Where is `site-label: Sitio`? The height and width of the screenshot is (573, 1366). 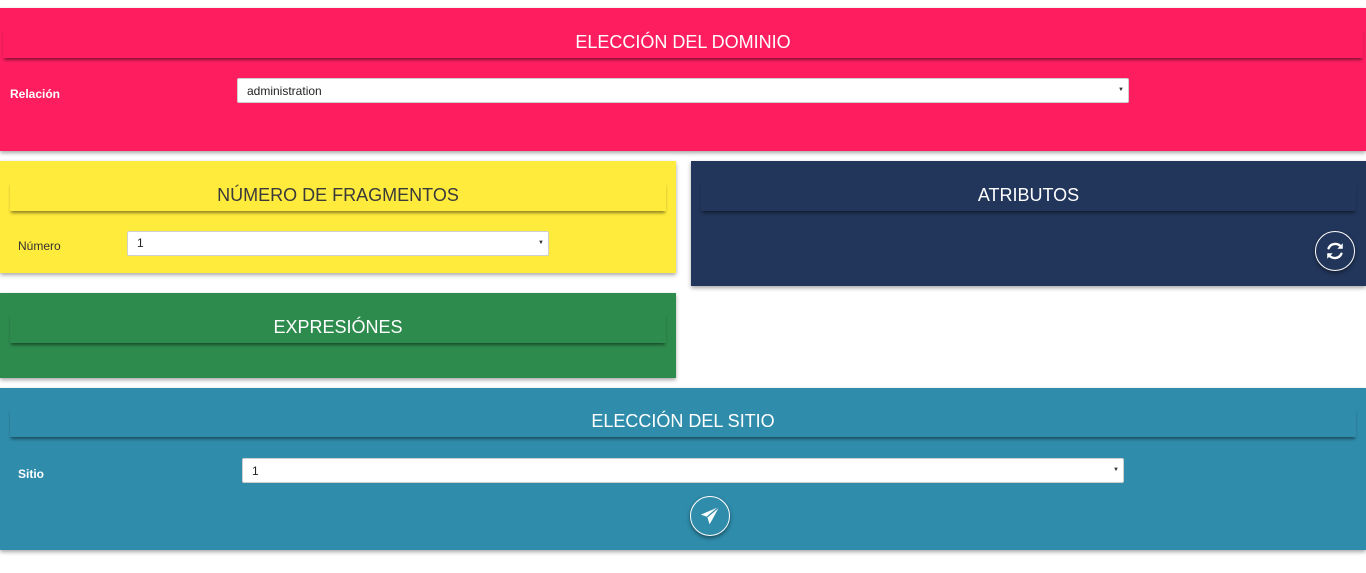
site-label: Sitio is located at coordinates (31, 474).